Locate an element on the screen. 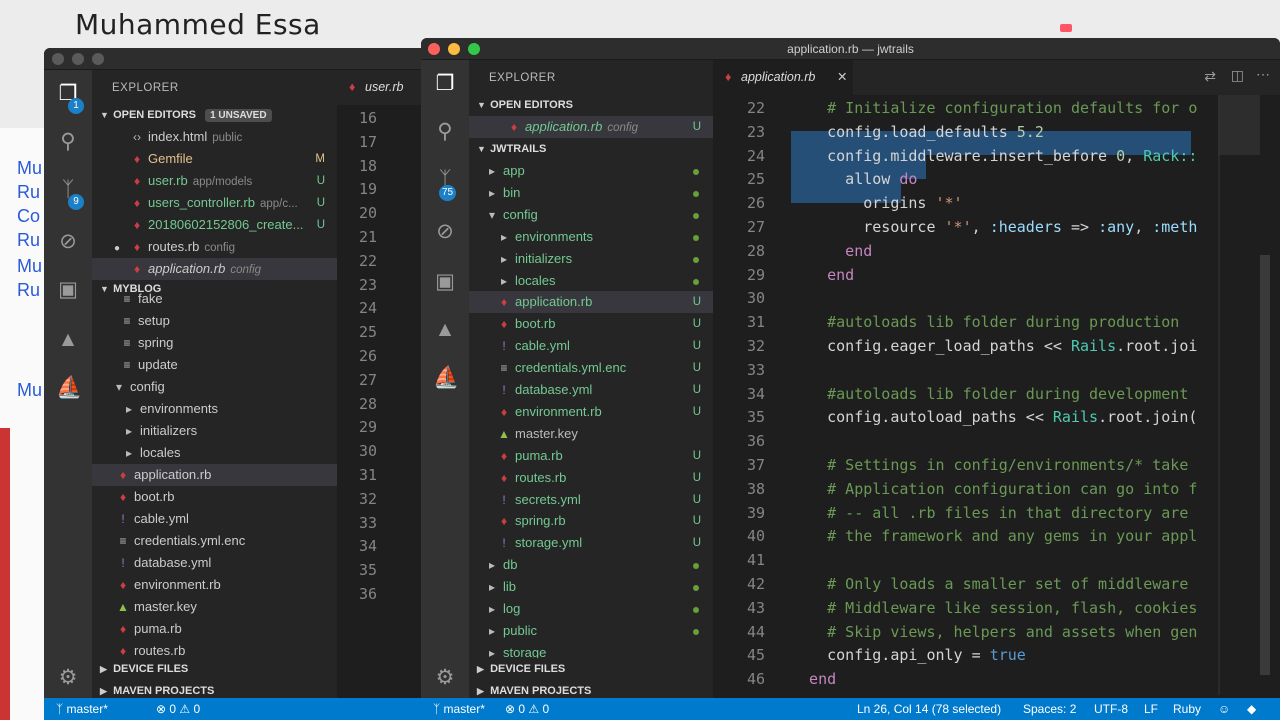 This screenshot has height=720, width=1280. tree-item: ! database.yml U is located at coordinates (591, 390).